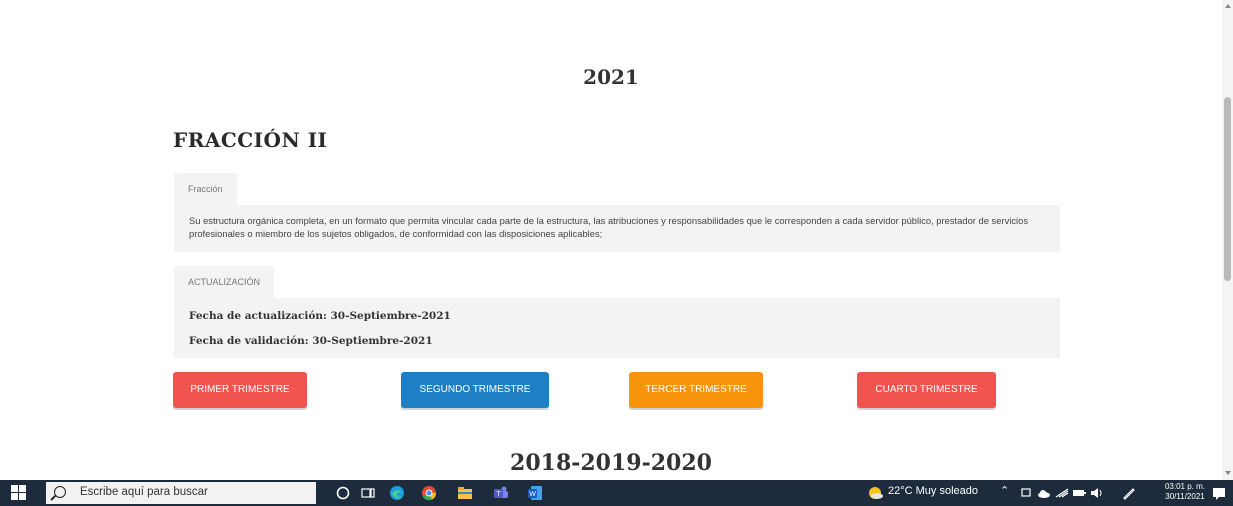 This screenshot has width=1233, height=506. Describe the element at coordinates (1026, 493) in the screenshot. I see `network-icon` at that location.